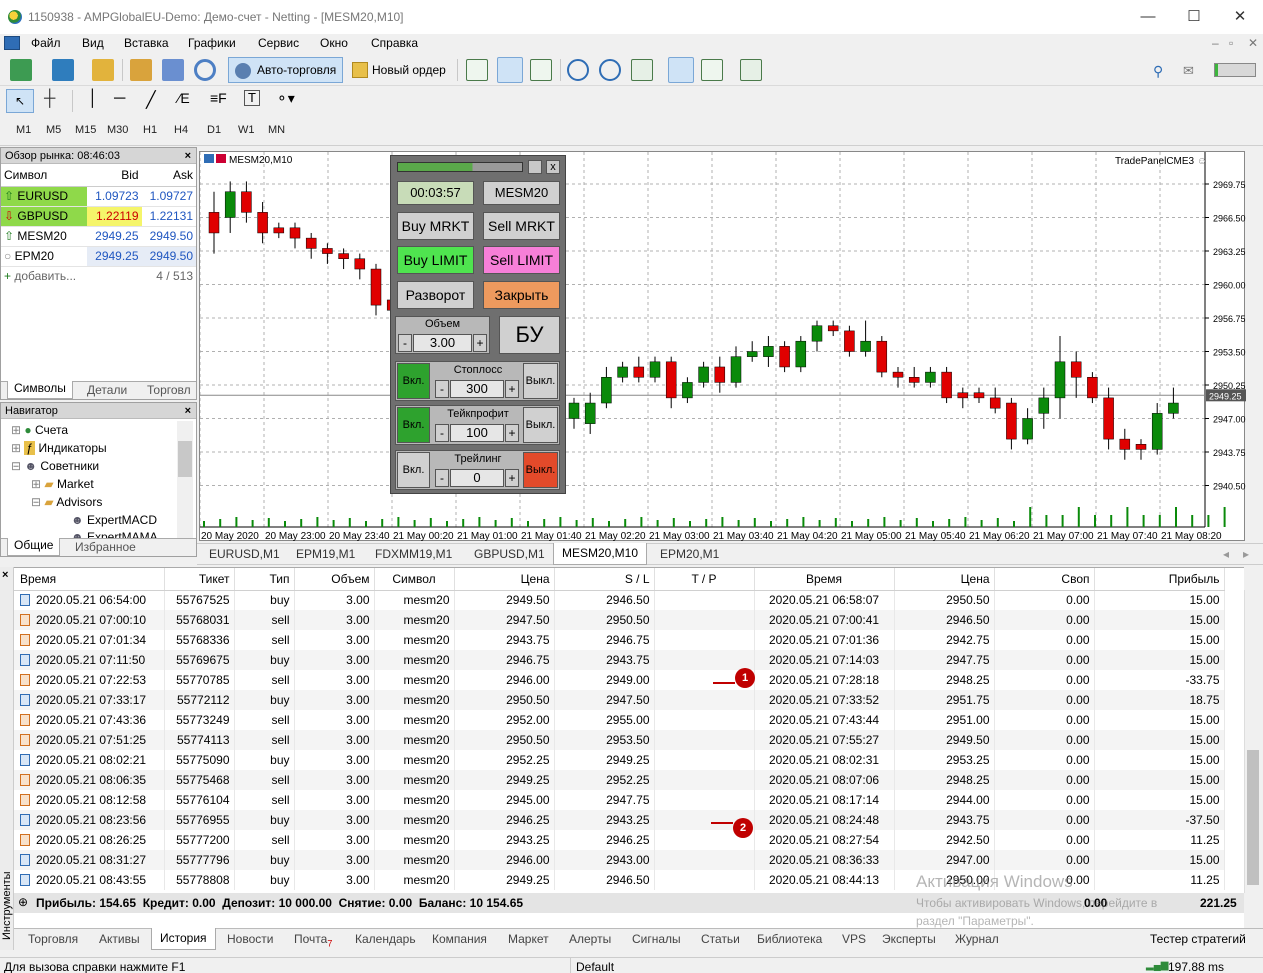 This screenshot has width=1263, height=973. Describe the element at coordinates (185, 480) in the screenshot. I see `navigator-scrollbar` at that location.